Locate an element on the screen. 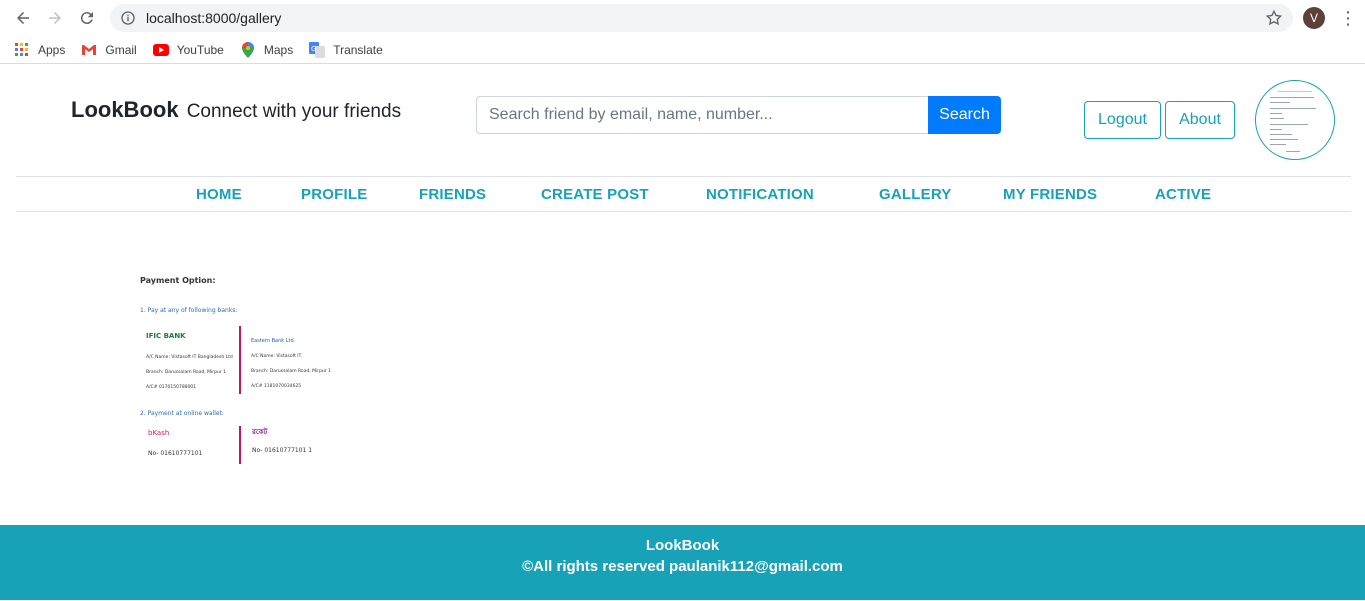 The height and width of the screenshot is (601, 1365). search-form: Search is located at coordinates (738, 115).